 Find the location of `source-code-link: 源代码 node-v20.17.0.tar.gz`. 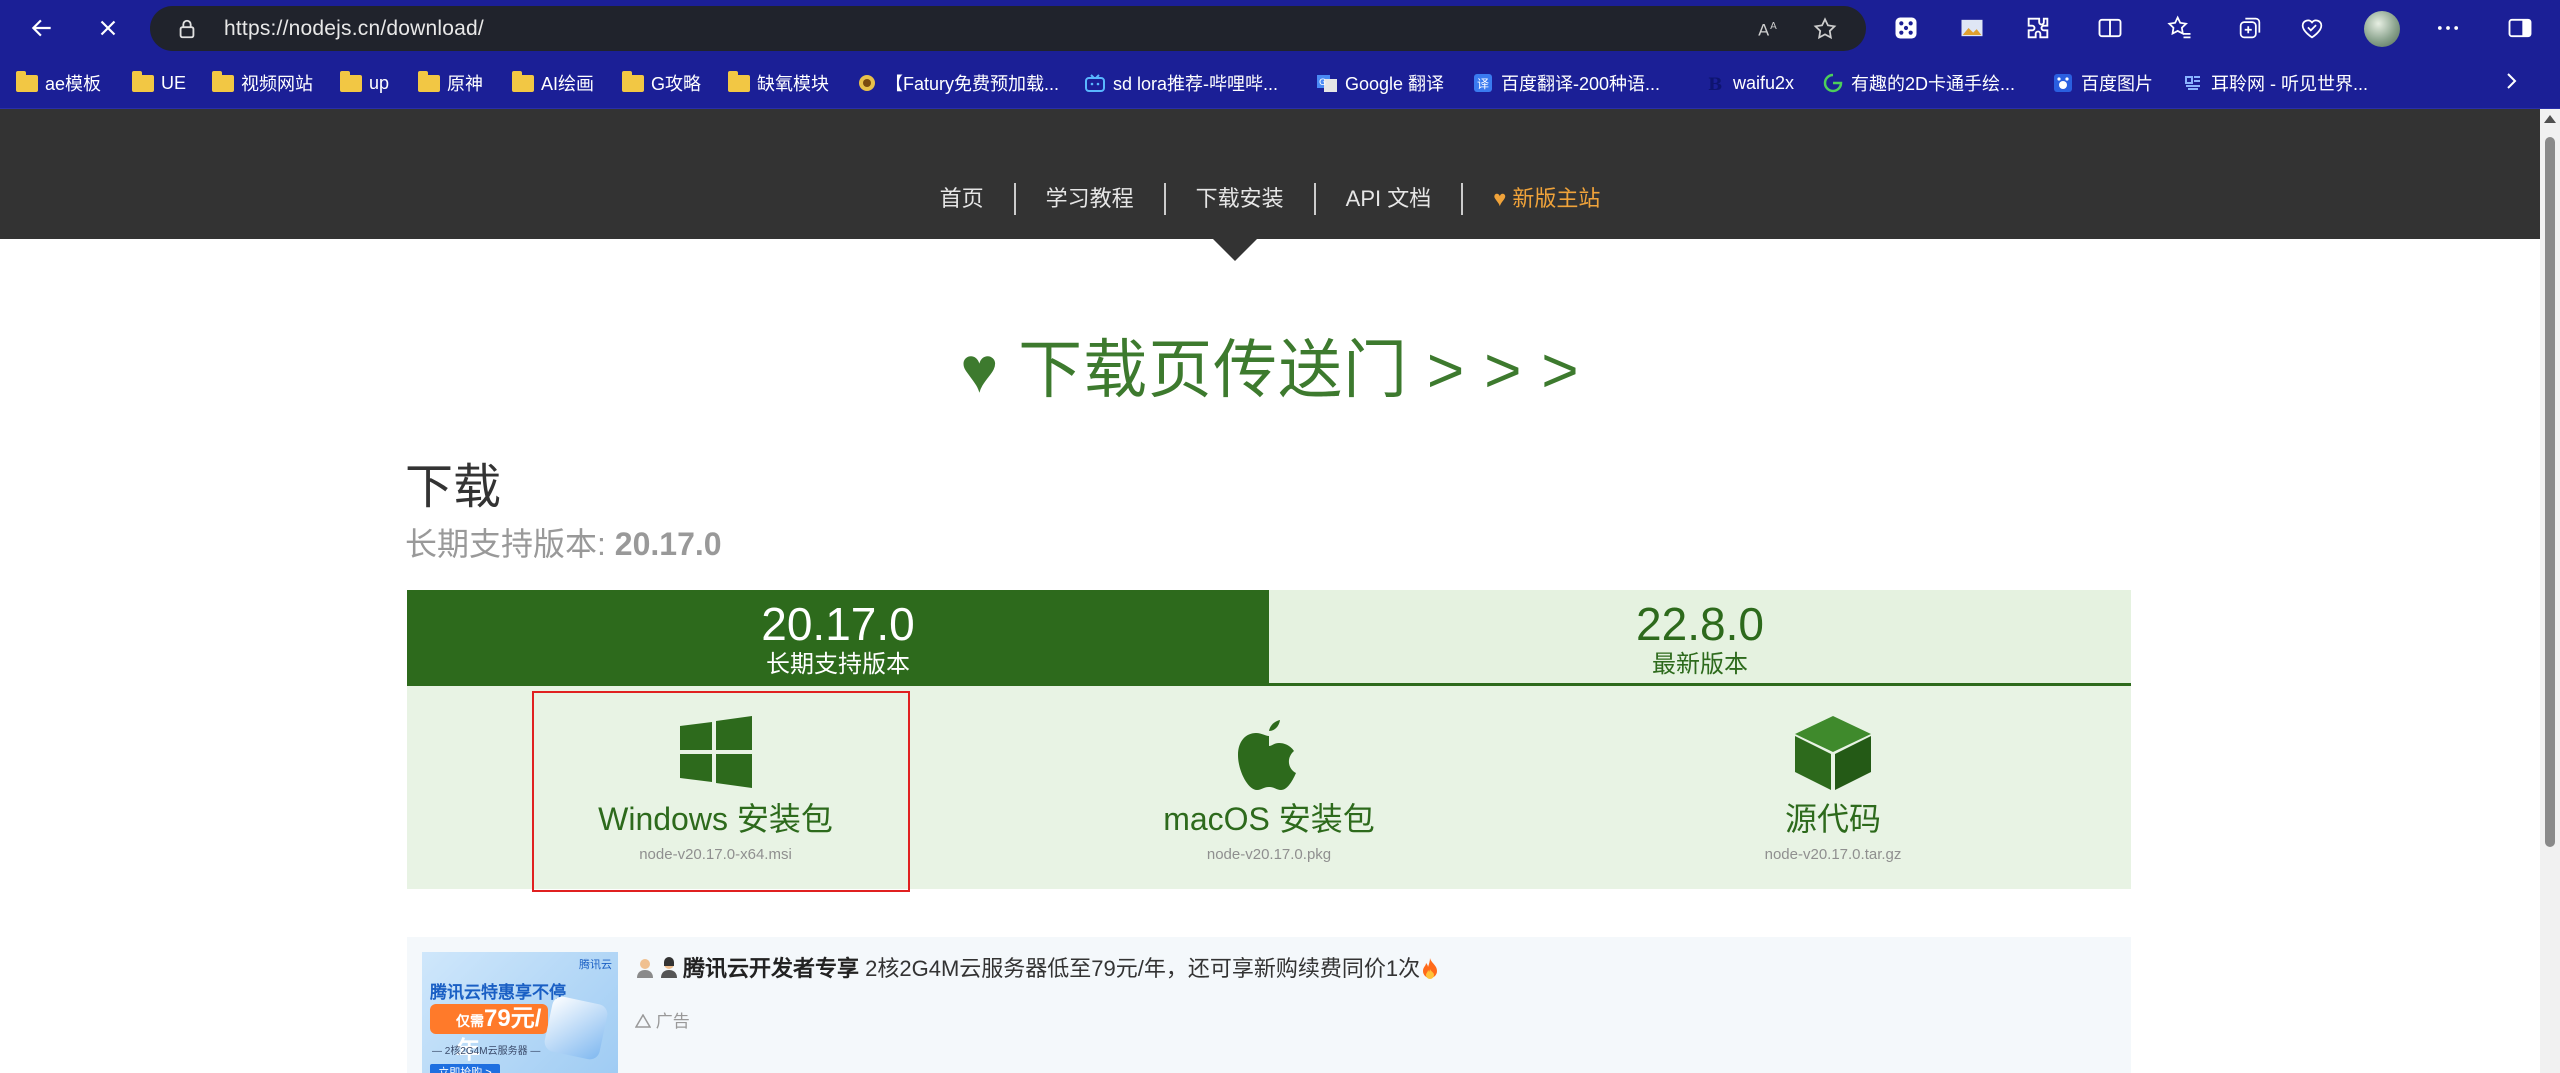

source-code-link: 源代码 node-v20.17.0.tar.gz is located at coordinates (1833, 787).